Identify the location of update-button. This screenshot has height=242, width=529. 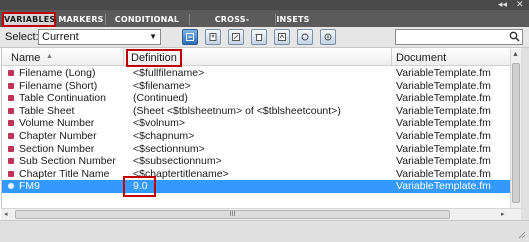
(282, 37).